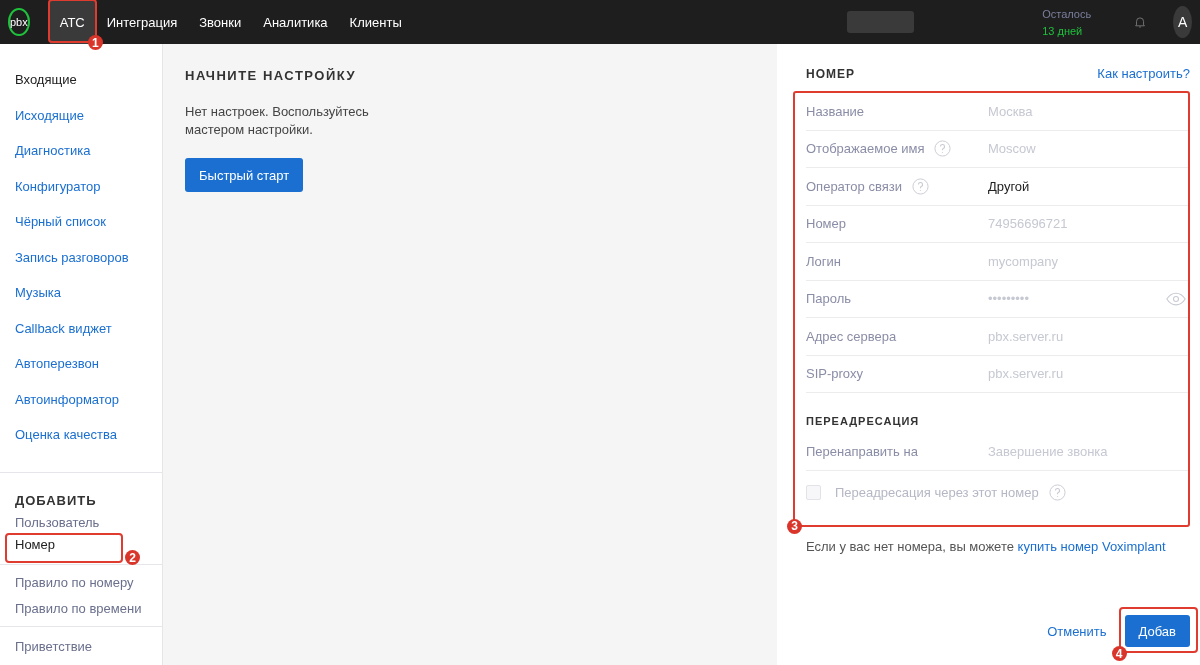  Describe the element at coordinates (277, 121) in the screenshot. I see `empty-text: Нет настроек. Воспользуйтесь мастером настройки.` at that location.